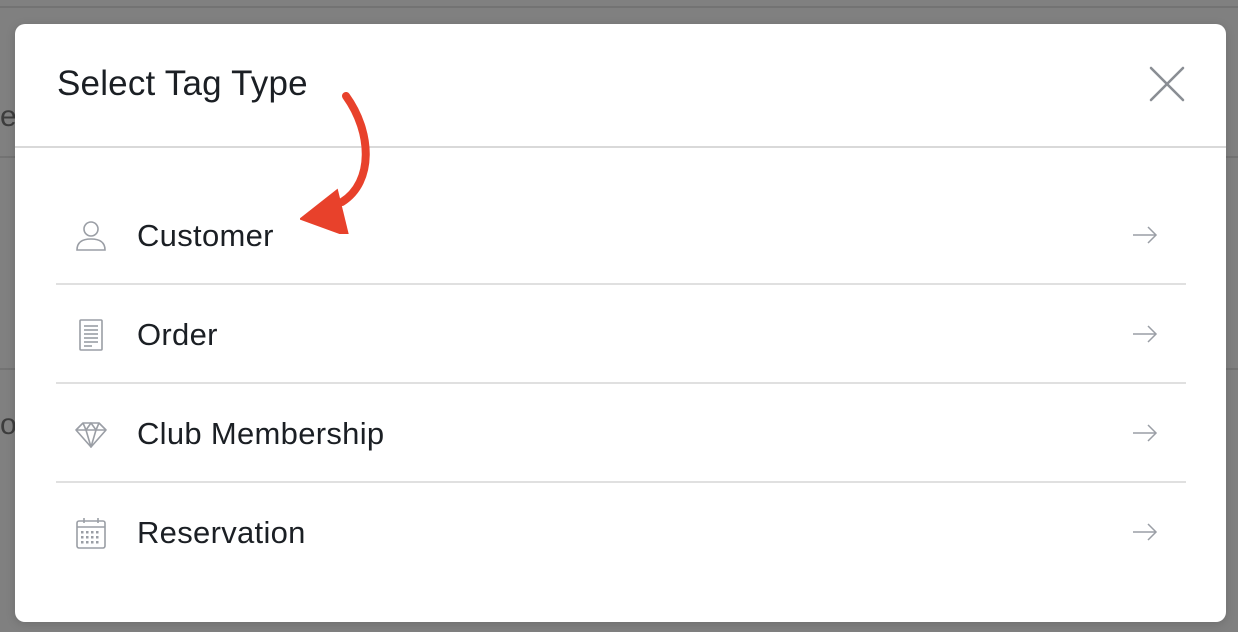 This screenshot has height=632, width=1238. I want to click on tag-type-club-membership: Club Membership, so click(621, 433).